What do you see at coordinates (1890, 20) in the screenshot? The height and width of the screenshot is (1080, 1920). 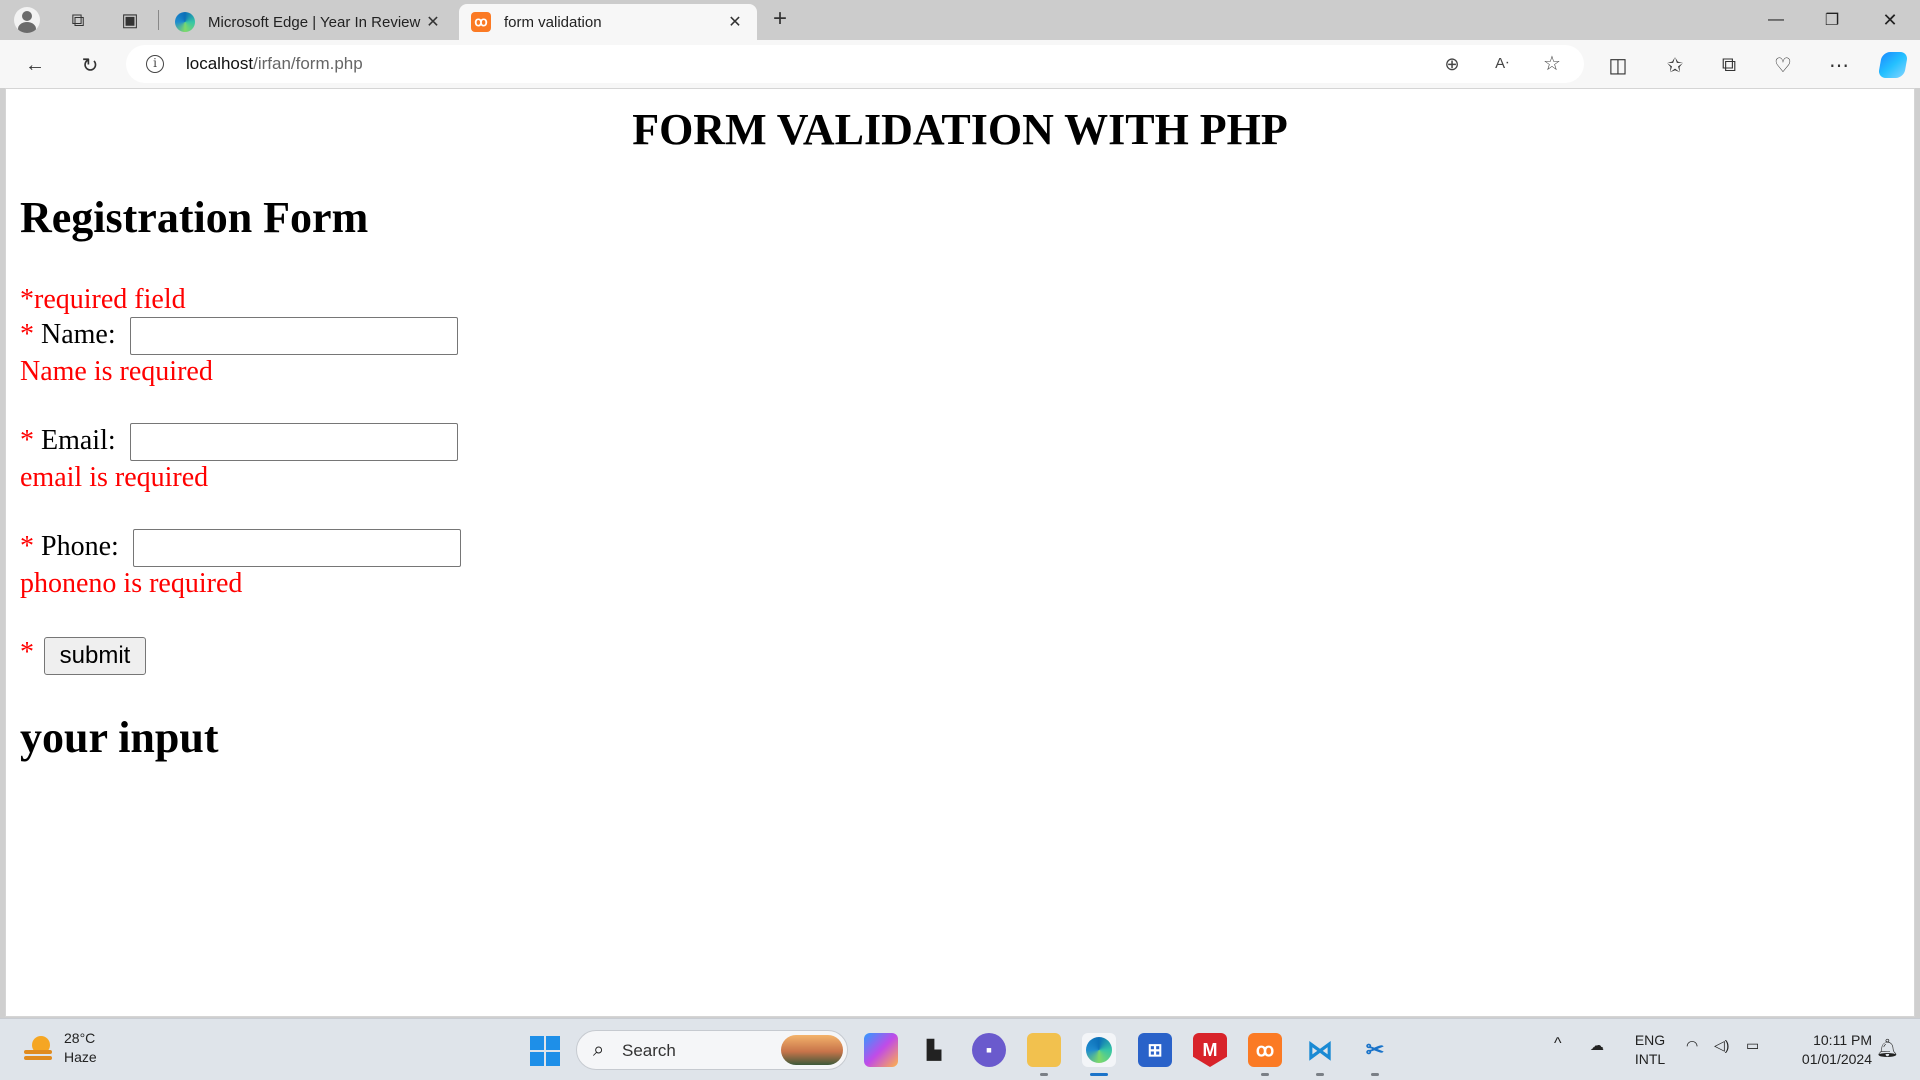 I see `window-close-icon: ✕` at bounding box center [1890, 20].